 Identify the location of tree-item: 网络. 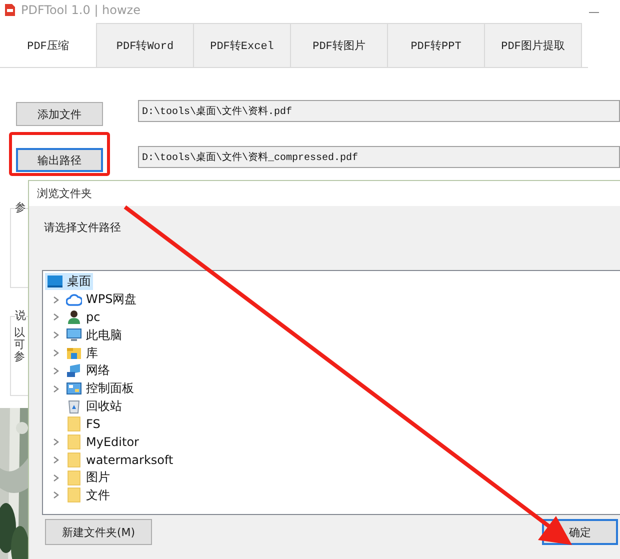
(88, 371).